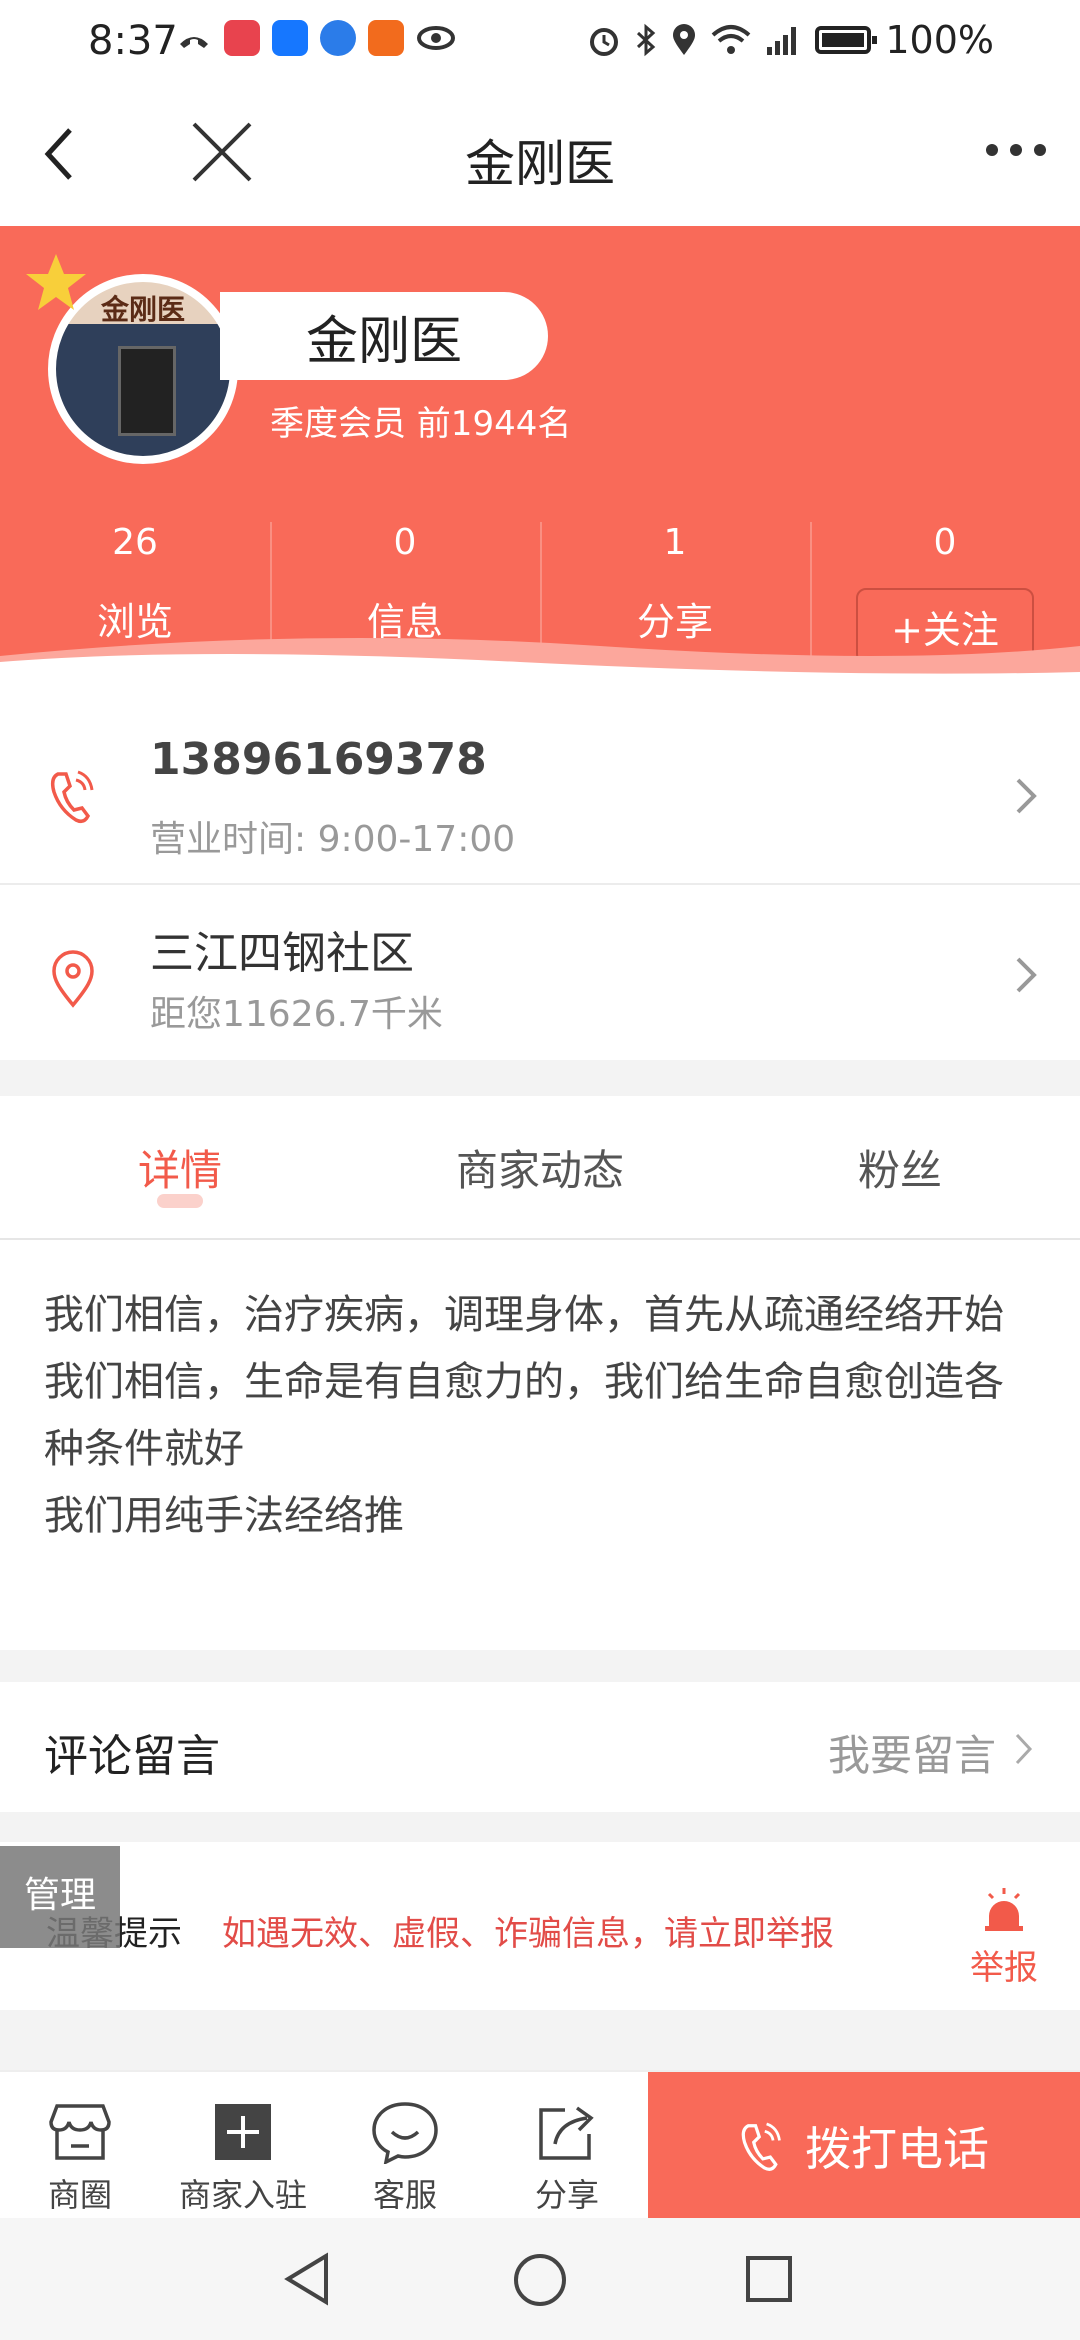  I want to click on store-icon, so click(80, 2132).